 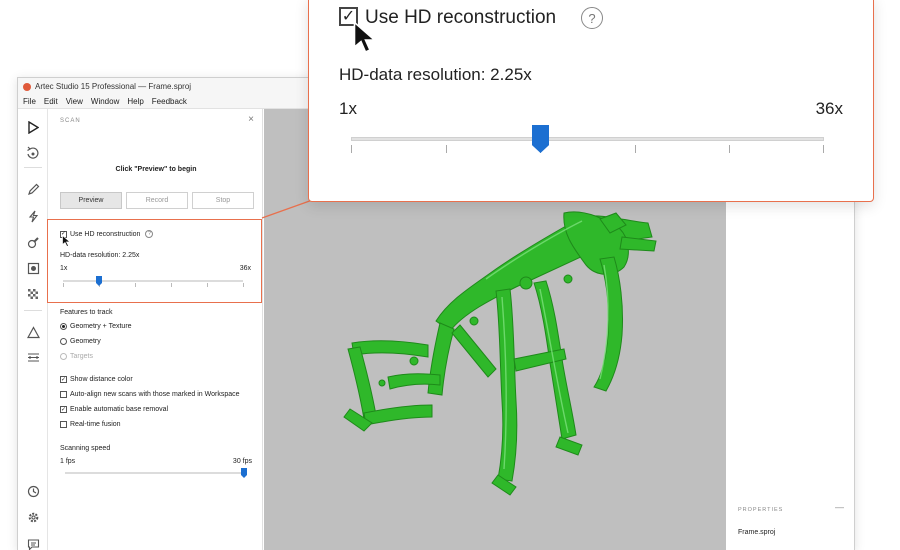 I want to click on hd-label-zoomed: Use HD reconstruction, so click(x=461, y=17).